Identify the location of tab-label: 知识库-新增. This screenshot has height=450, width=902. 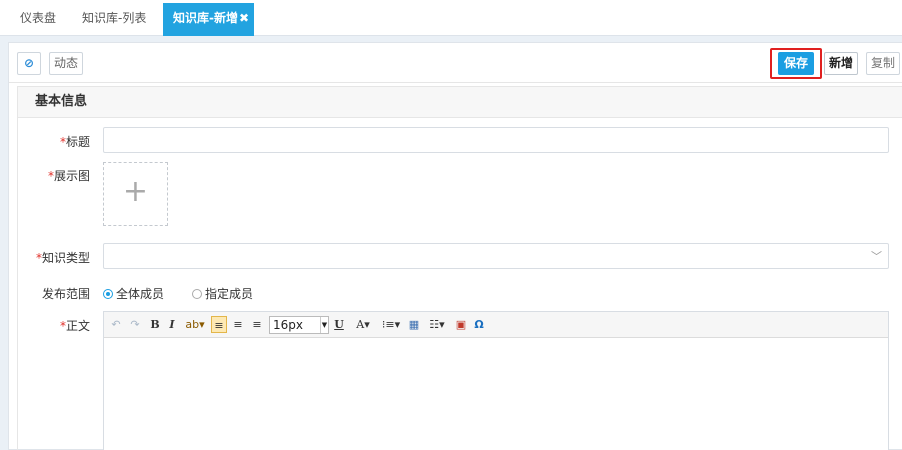
(205, 18).